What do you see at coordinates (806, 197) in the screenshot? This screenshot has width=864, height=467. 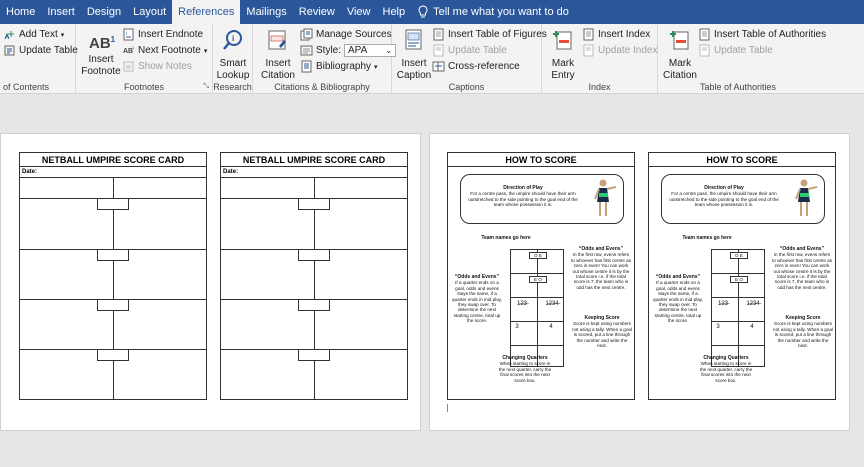 I see `umpire-figure-icon` at bounding box center [806, 197].